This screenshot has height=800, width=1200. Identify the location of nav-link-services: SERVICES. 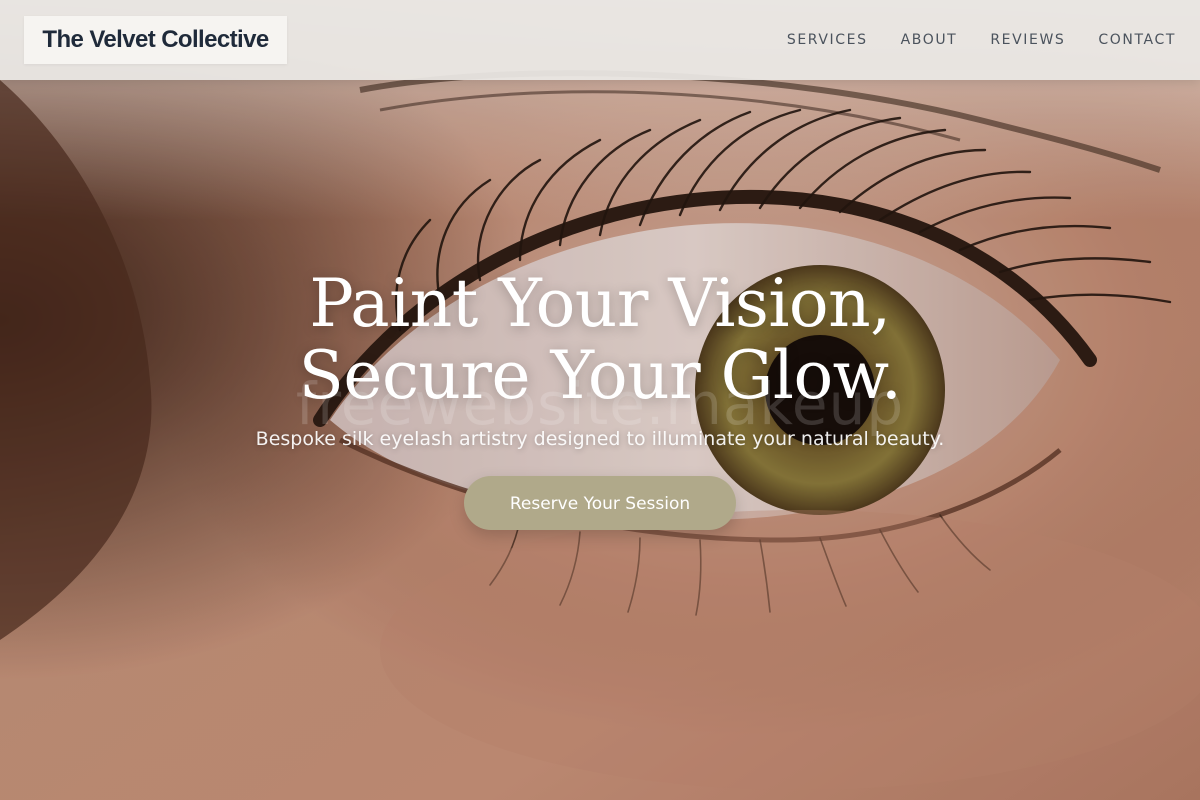
(827, 40).